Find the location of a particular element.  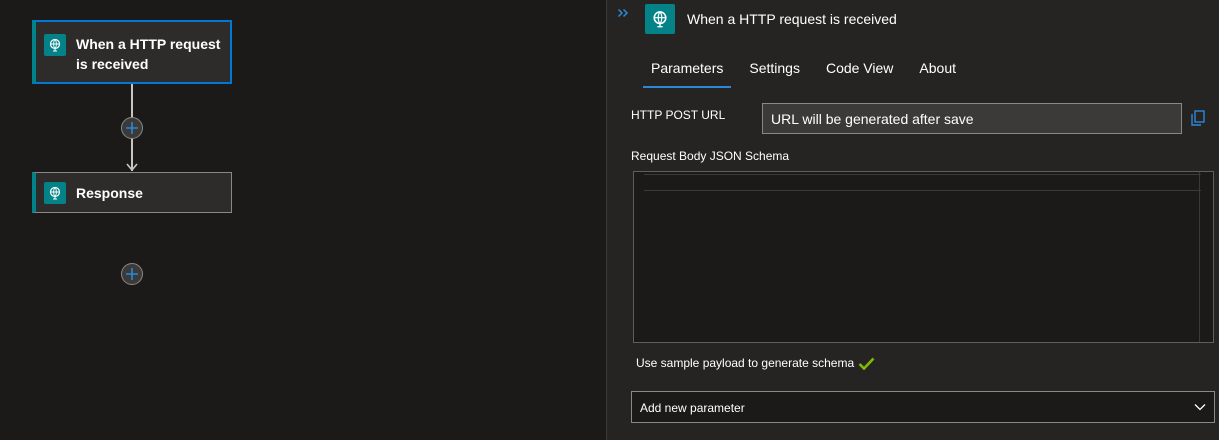

schema-label: Request Body JSON Schema is located at coordinates (710, 156).